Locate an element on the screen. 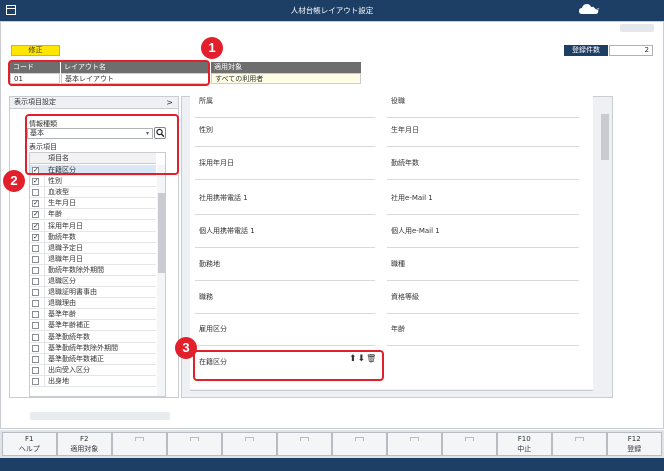  layout-field: 個人用携帯電話 1 is located at coordinates (227, 231).